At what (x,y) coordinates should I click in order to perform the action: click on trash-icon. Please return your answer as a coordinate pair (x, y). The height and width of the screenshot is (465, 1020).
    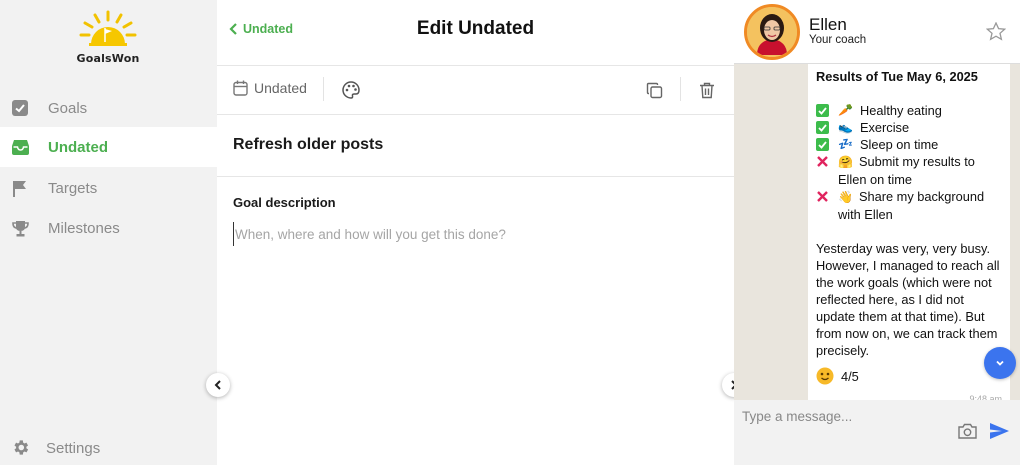
    Looking at the image, I should click on (707, 90).